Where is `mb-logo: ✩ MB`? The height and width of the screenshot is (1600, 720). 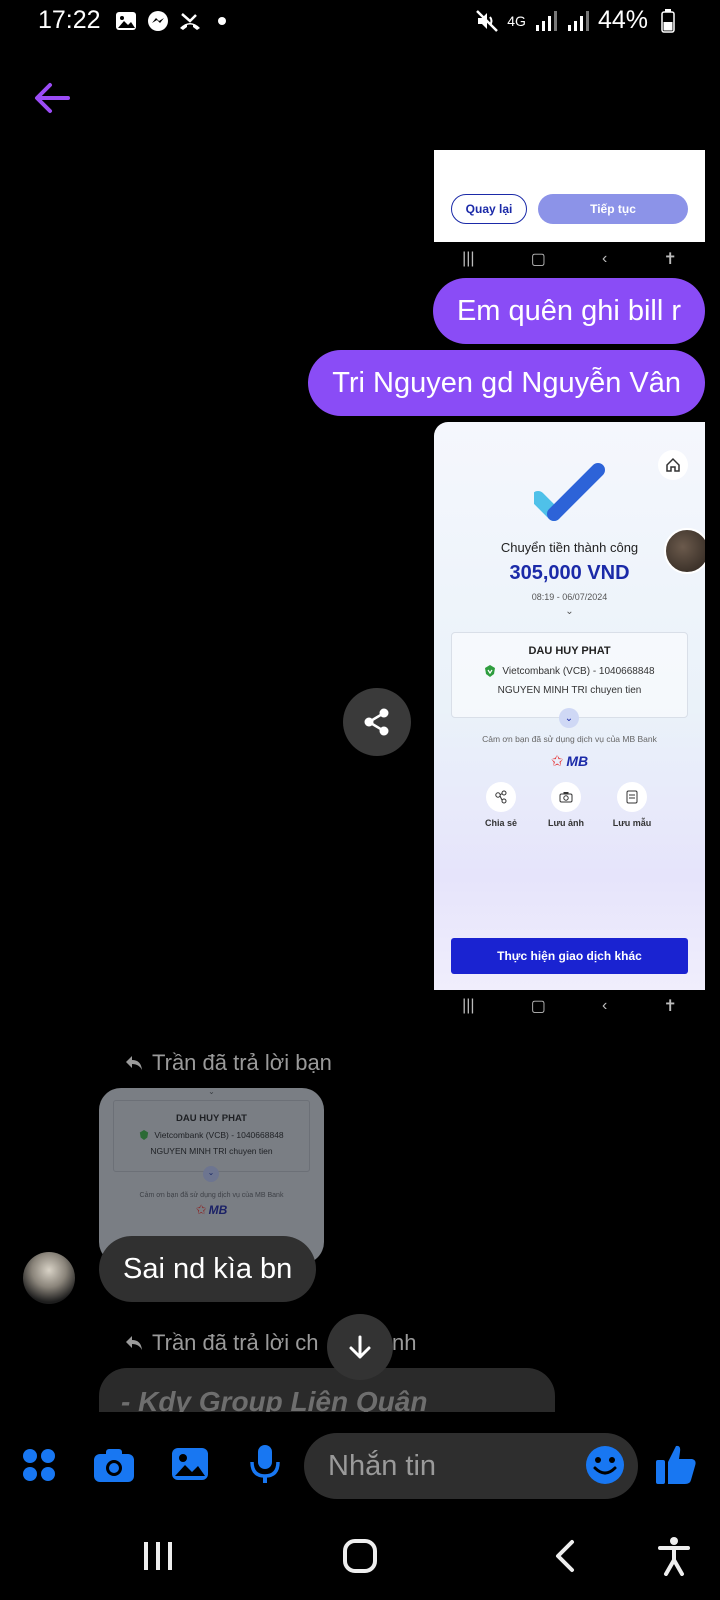
mb-logo: ✩ MB is located at coordinates (569, 761).